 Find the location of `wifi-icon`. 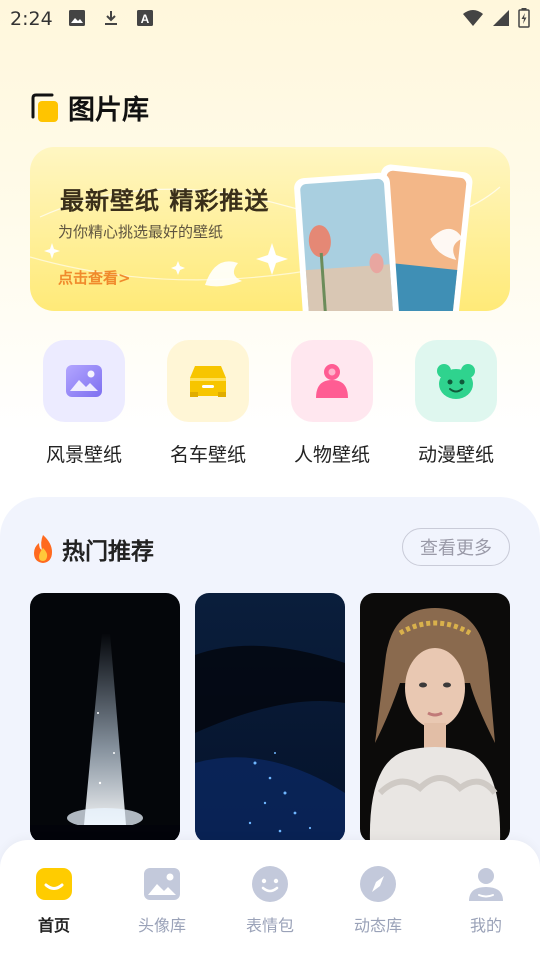

wifi-icon is located at coordinates (473, 18).